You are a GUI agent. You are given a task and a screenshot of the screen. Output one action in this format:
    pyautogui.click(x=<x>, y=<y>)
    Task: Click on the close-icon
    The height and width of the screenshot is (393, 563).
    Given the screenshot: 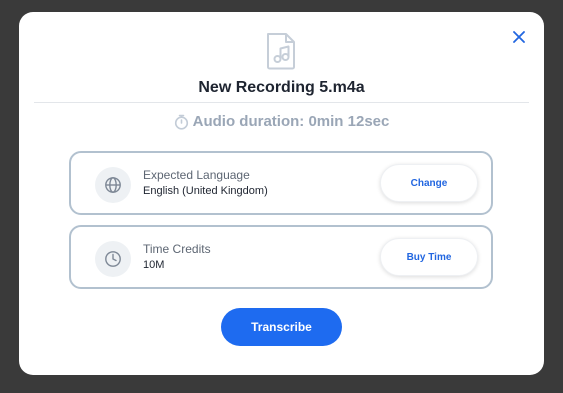 What is the action you would take?
    pyautogui.click(x=519, y=37)
    